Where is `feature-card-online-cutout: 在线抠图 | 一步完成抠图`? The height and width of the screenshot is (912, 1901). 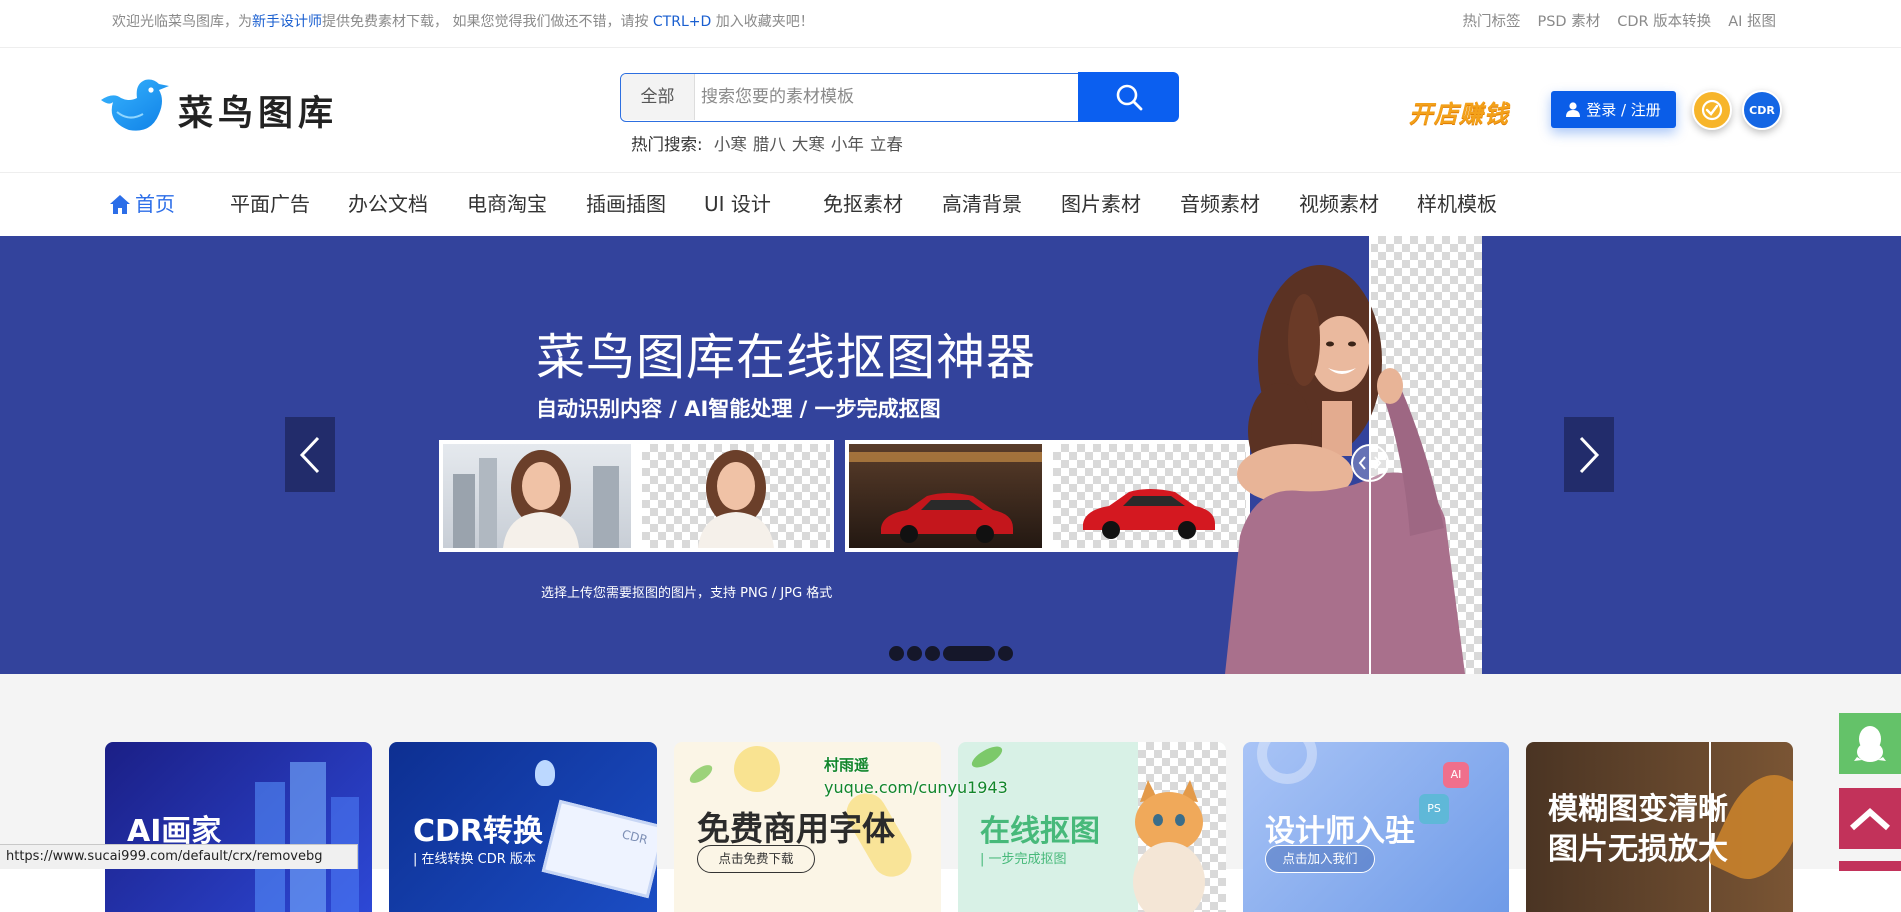 feature-card-online-cutout: 在线抠图 | 一步完成抠图 is located at coordinates (1092, 827).